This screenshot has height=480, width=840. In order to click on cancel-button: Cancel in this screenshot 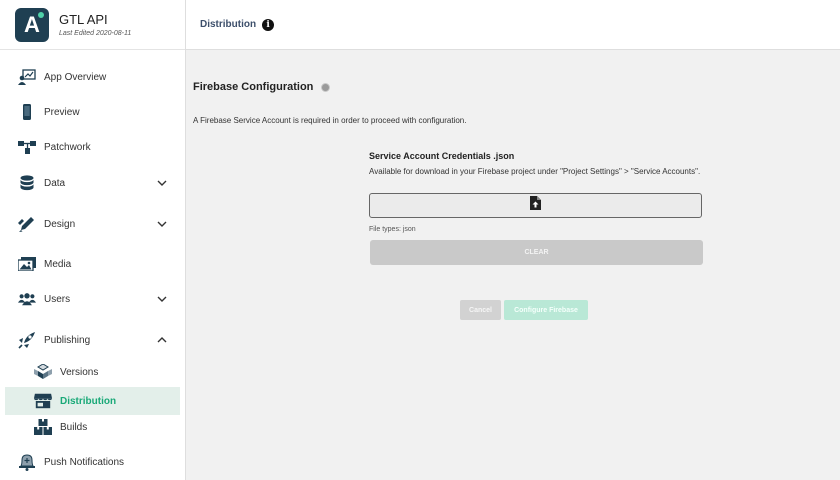, I will do `click(480, 310)`.